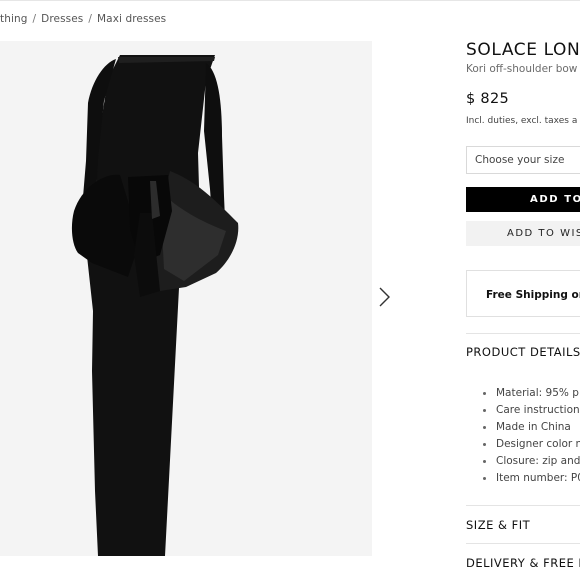 The height and width of the screenshot is (580, 580). I want to click on add-to-bag-button: ADD TO, so click(523, 199).